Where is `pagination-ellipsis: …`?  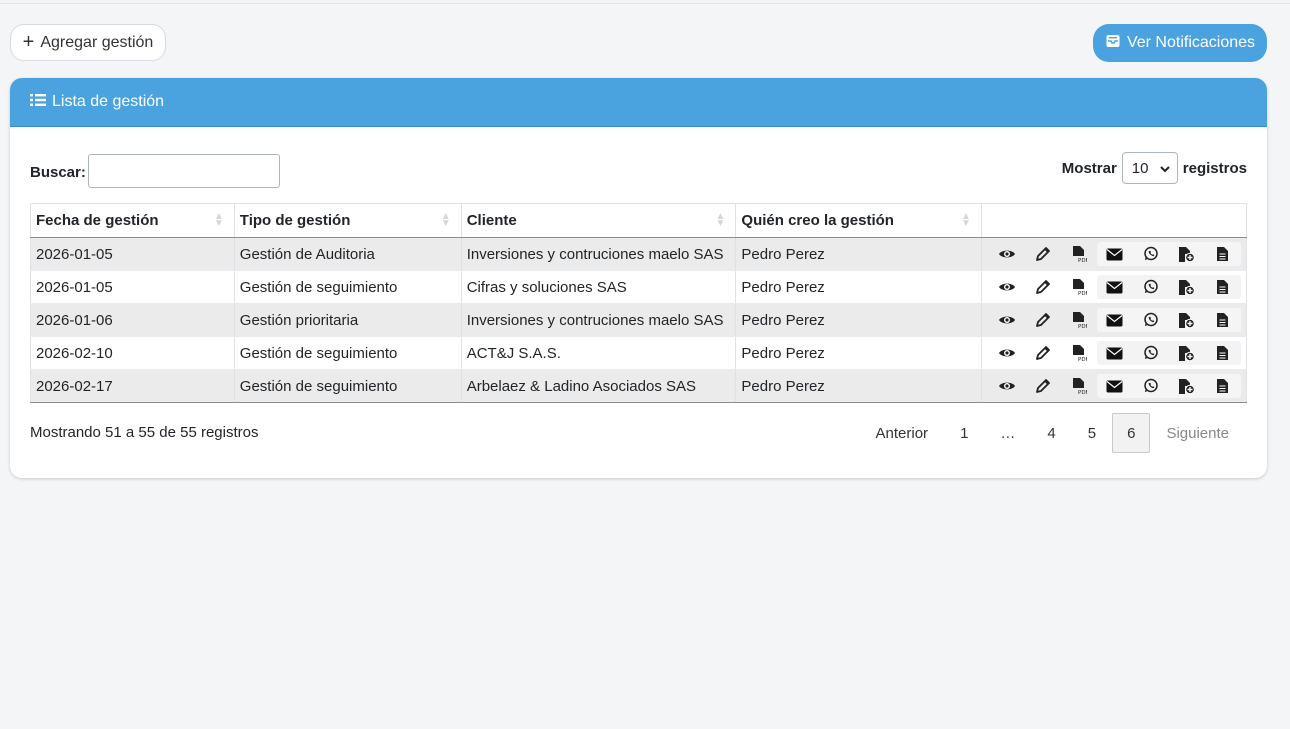 pagination-ellipsis: … is located at coordinates (1008, 433).